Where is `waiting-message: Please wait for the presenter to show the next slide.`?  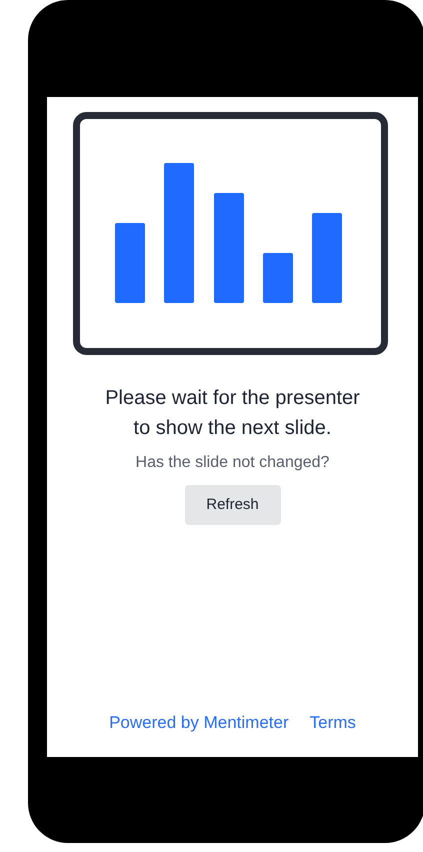
waiting-message: Please wait for the presenter to show the next slide. is located at coordinates (232, 413).